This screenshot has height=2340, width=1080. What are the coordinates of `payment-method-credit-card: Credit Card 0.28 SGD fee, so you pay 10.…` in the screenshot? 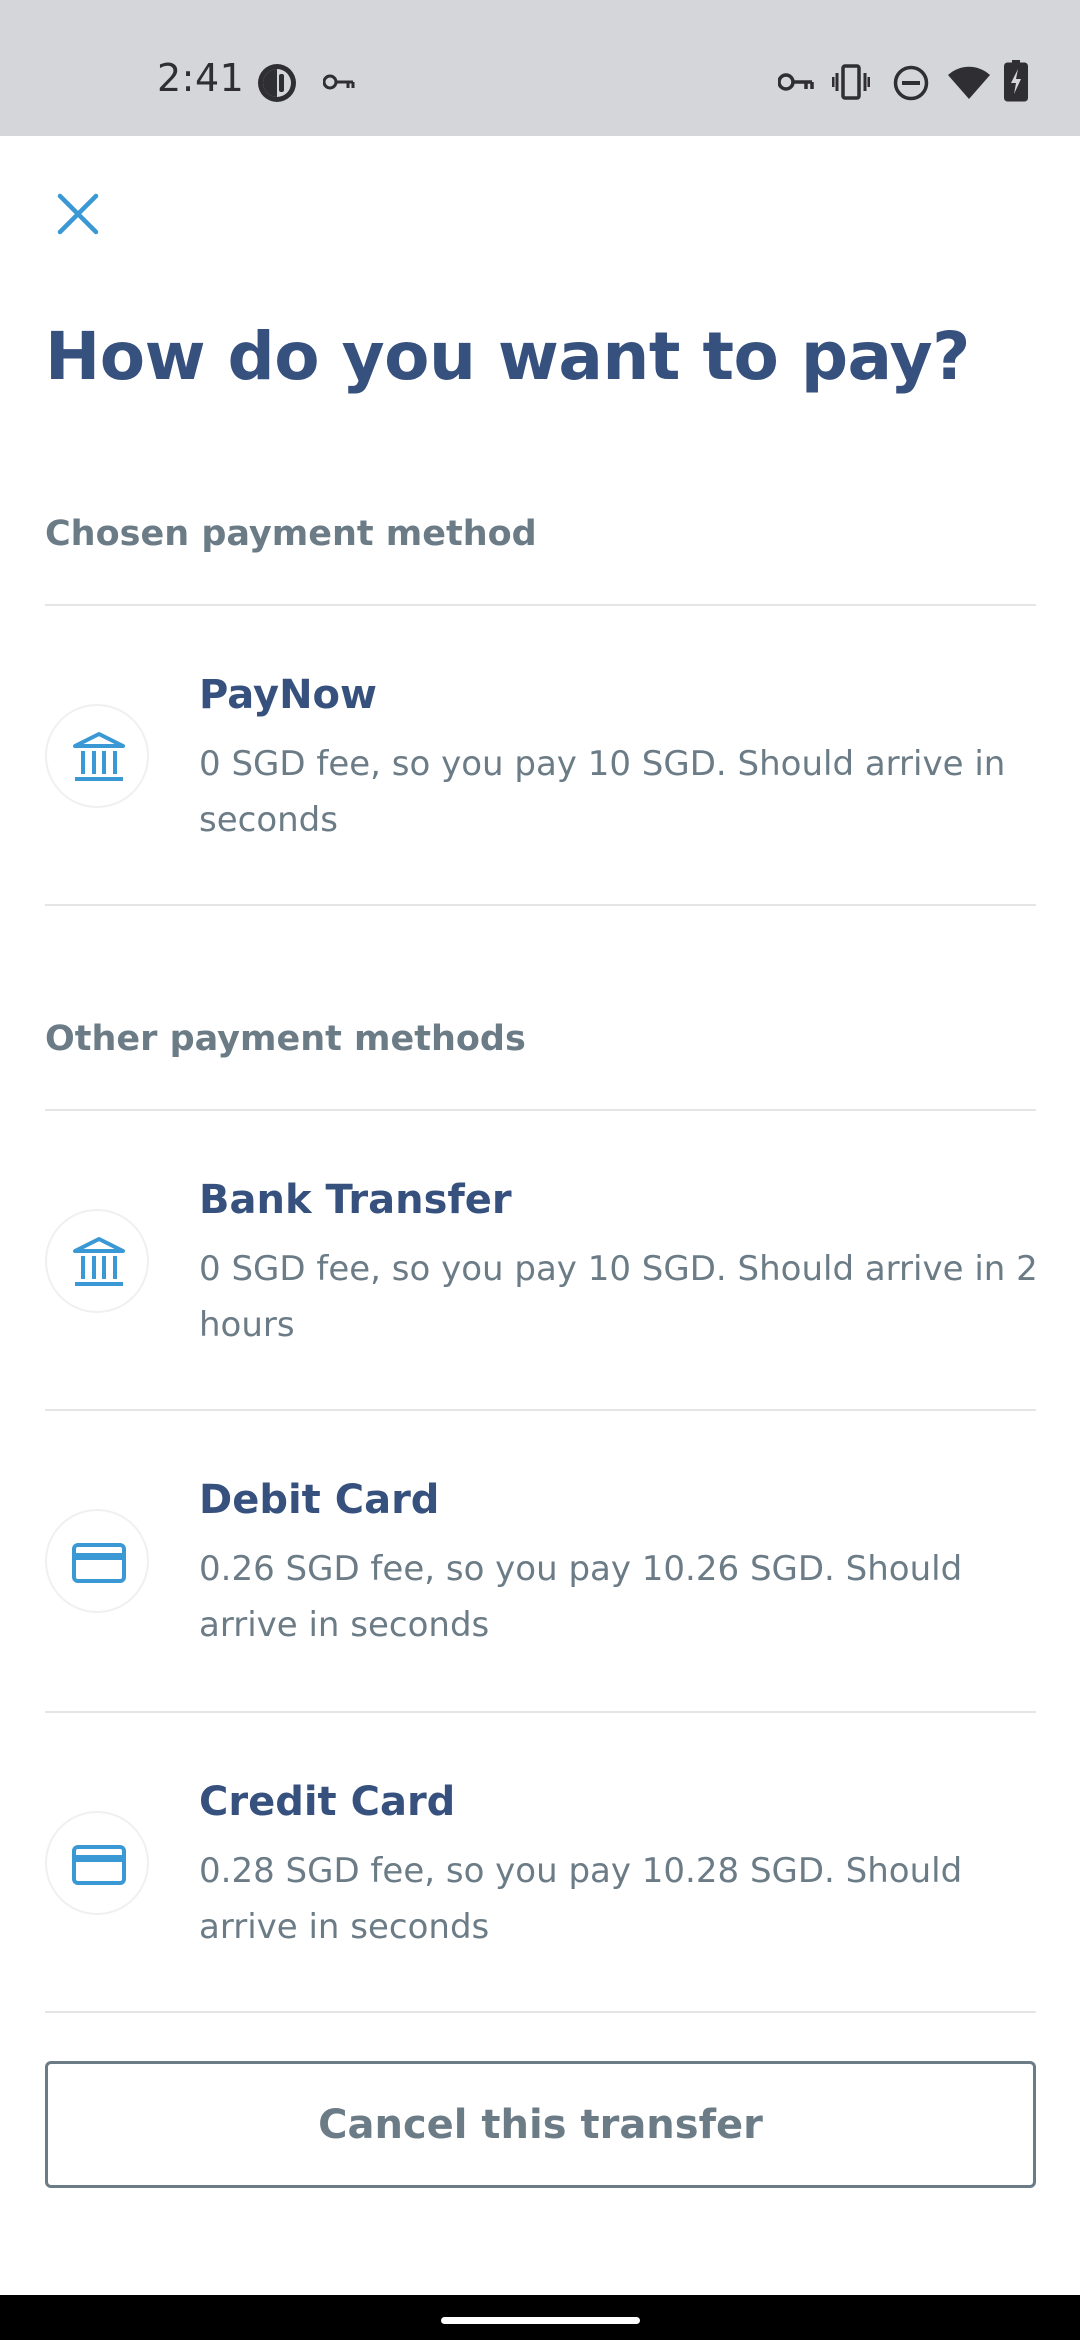 It's located at (540, 1862).